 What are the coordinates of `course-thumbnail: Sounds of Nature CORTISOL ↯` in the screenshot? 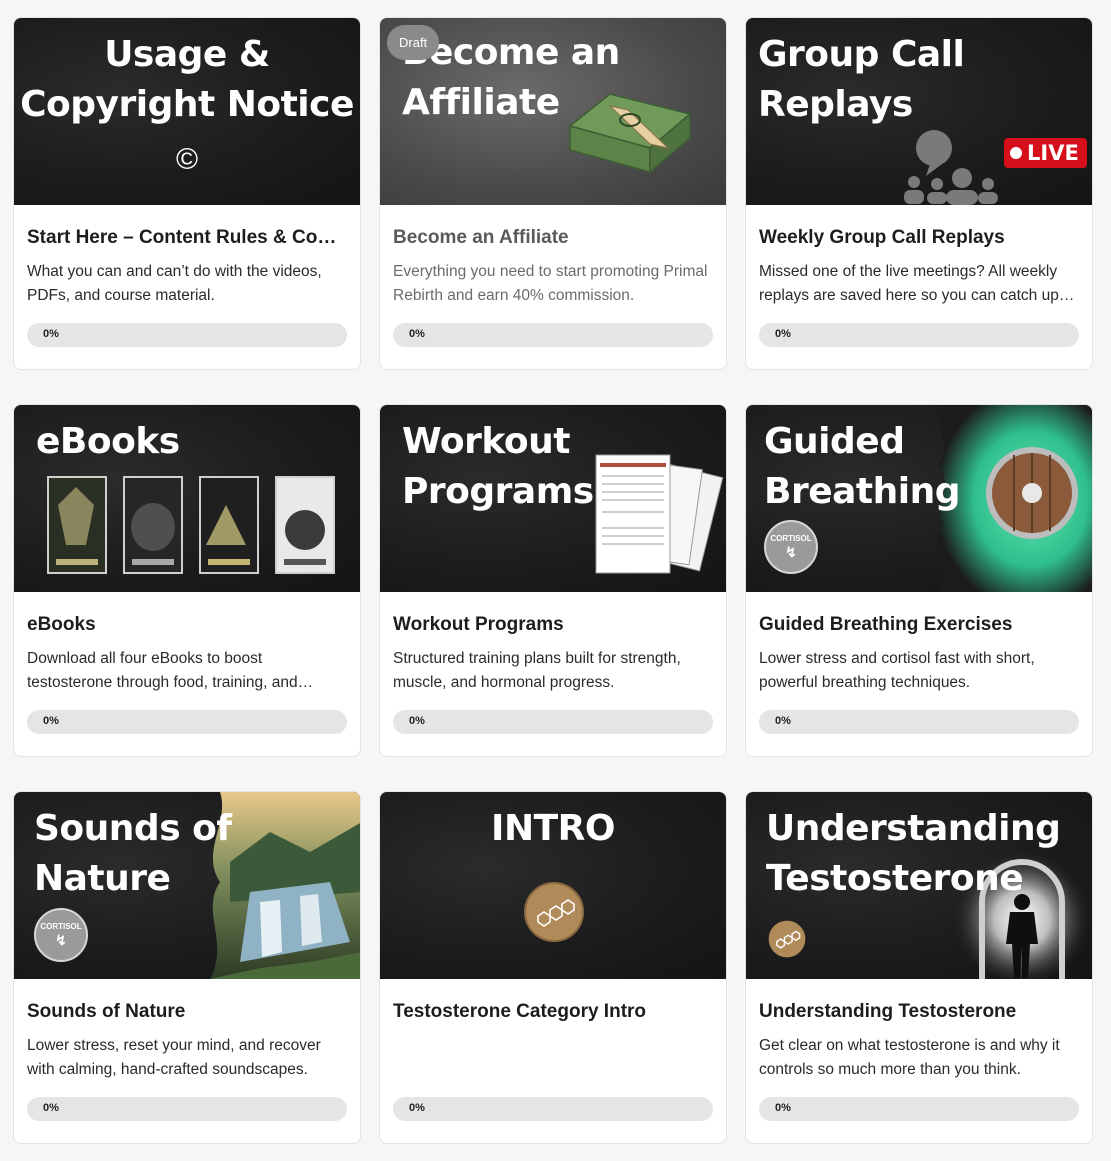 It's located at (187, 885).